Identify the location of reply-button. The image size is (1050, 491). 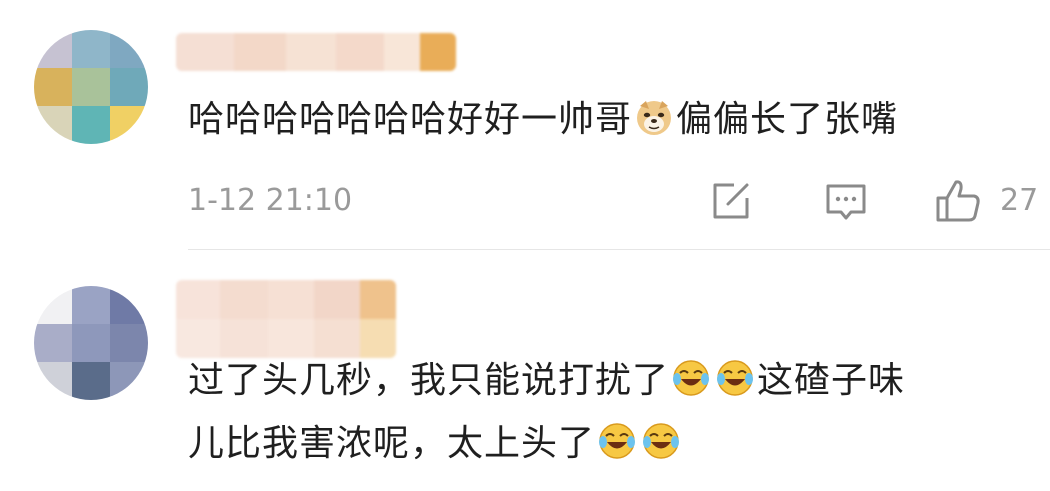
(846, 202).